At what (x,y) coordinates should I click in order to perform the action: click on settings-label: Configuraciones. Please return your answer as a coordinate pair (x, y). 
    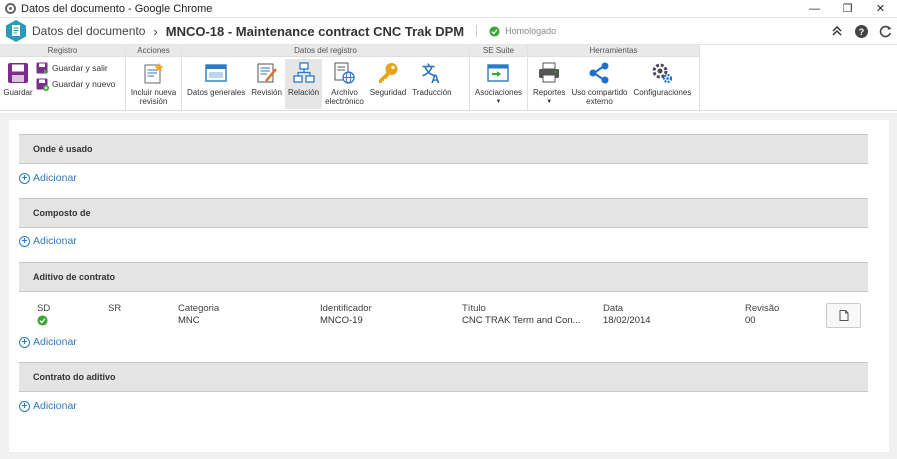
    Looking at the image, I should click on (662, 92).